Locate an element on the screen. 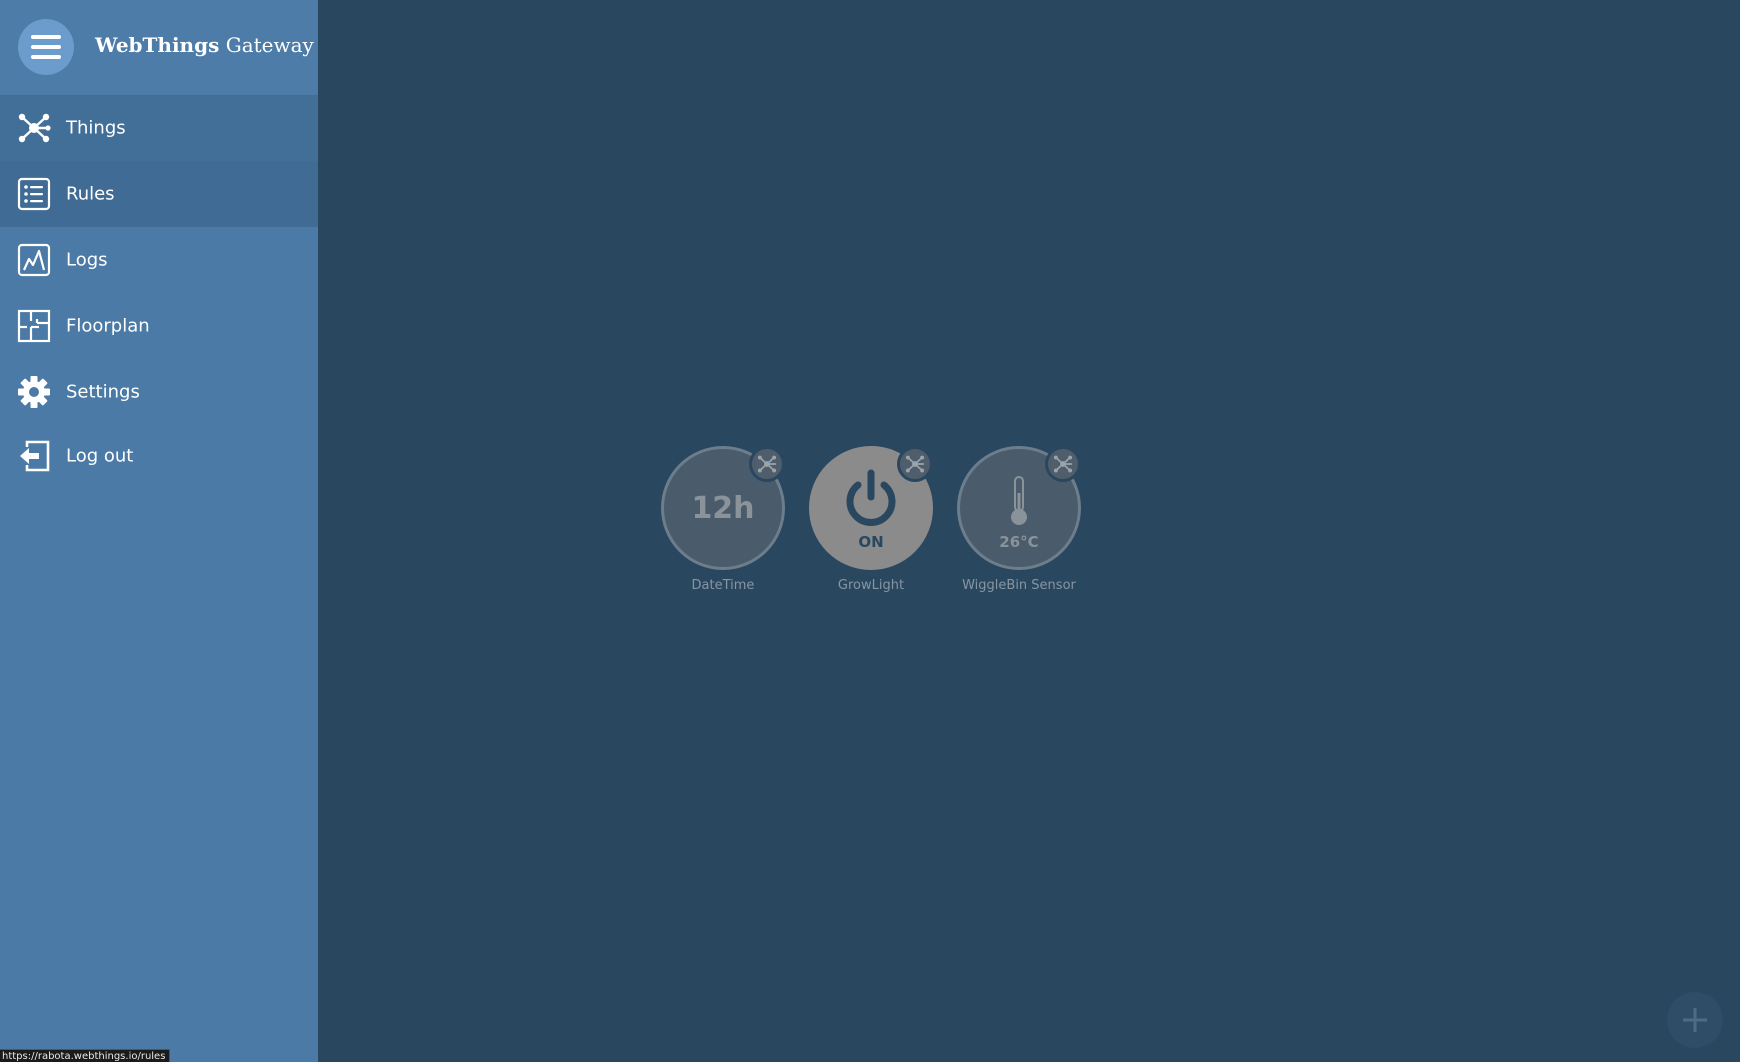  hamburger-icon is located at coordinates (46, 47).